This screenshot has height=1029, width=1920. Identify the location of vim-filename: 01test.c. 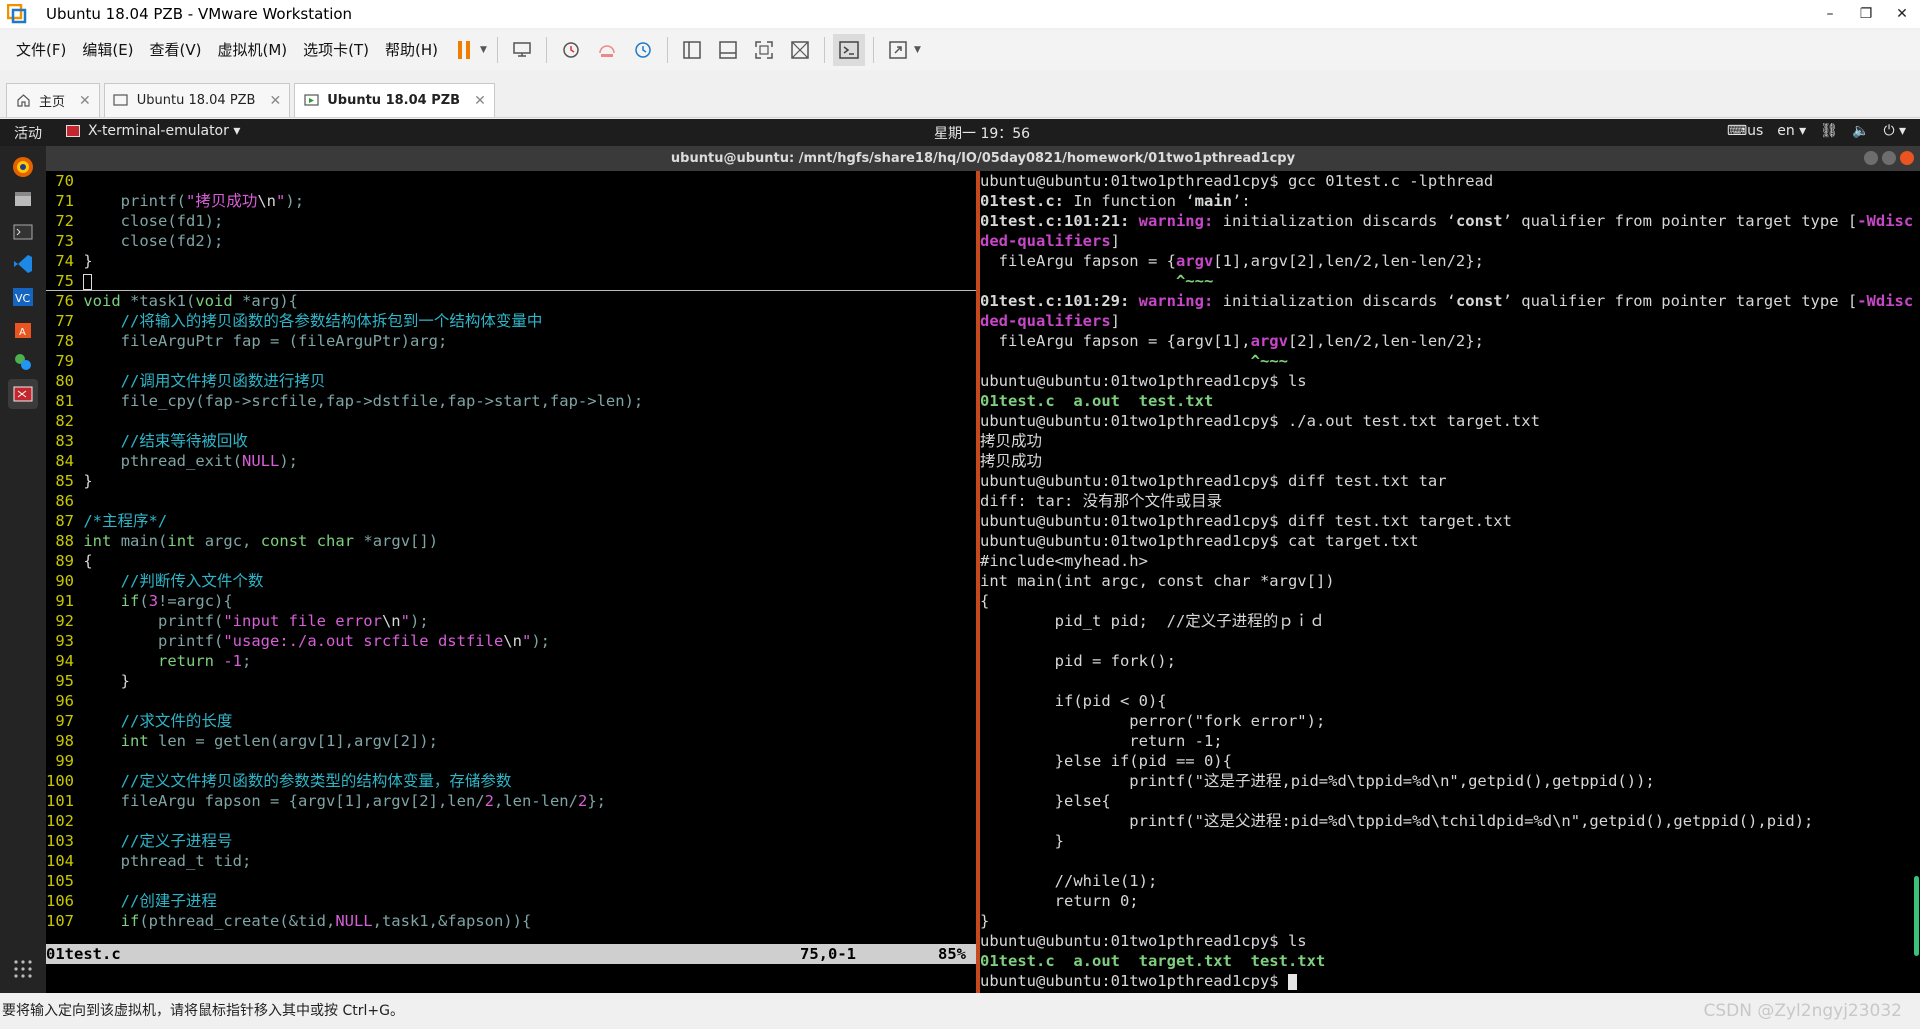
(83, 954).